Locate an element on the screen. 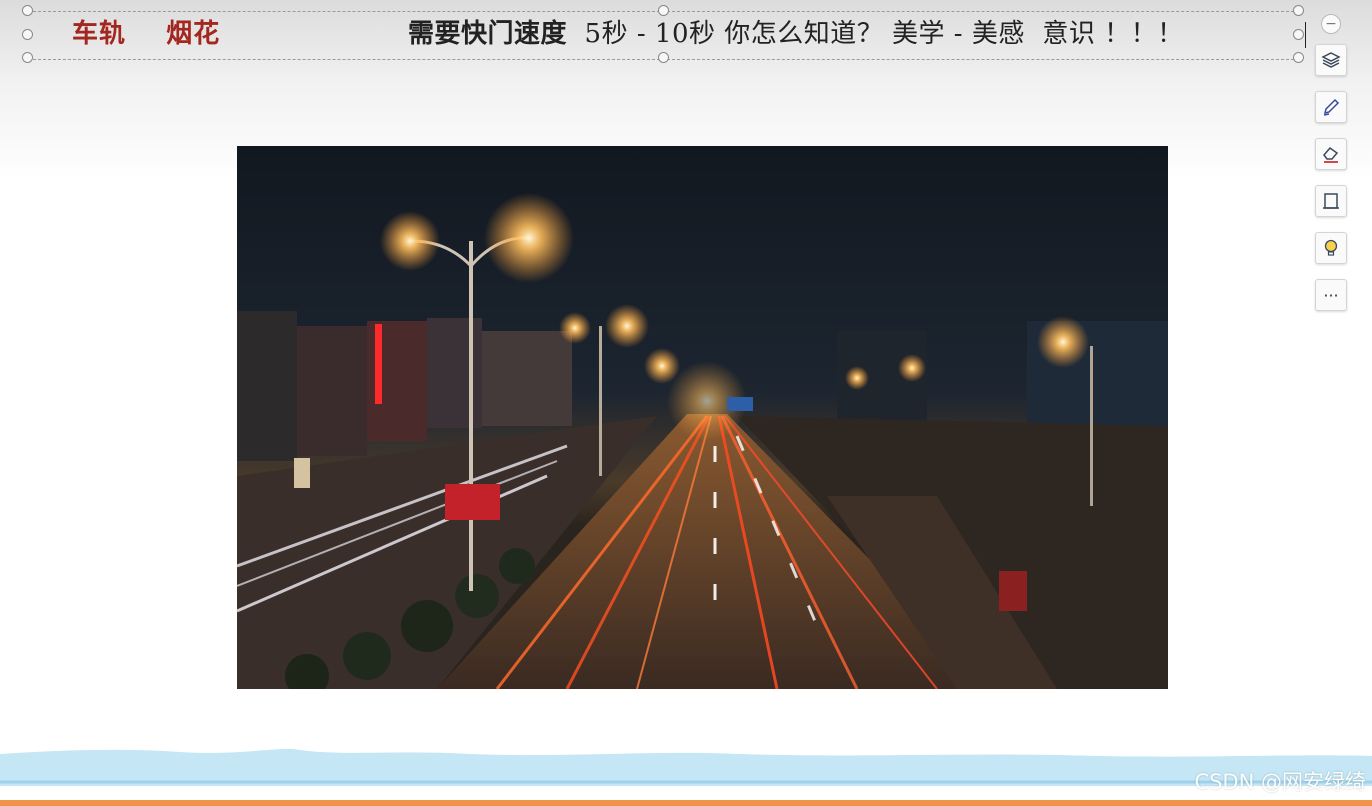  resize-handle-bottom-right is located at coordinates (1298, 57).